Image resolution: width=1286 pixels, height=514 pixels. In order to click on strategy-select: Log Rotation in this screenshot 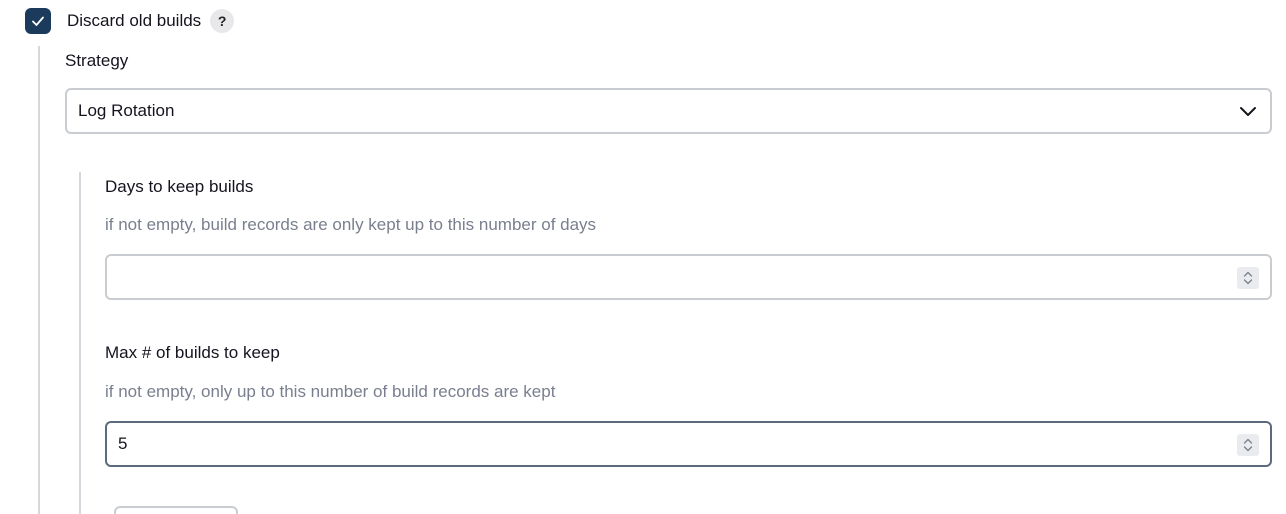, I will do `click(668, 111)`.